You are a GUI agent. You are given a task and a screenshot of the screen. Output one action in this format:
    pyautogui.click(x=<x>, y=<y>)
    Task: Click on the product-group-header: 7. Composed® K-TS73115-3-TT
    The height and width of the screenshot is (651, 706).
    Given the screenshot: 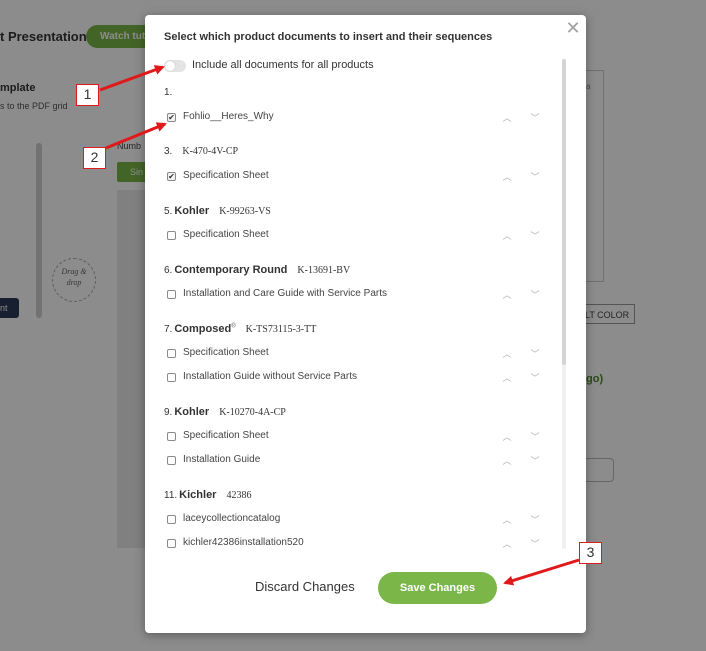 What is the action you would take?
    pyautogui.click(x=240, y=330)
    